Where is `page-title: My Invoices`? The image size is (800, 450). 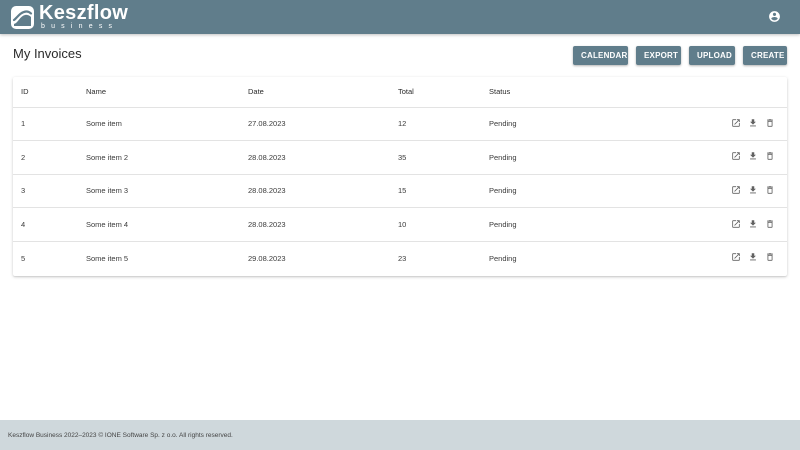
page-title: My Invoices is located at coordinates (47, 53).